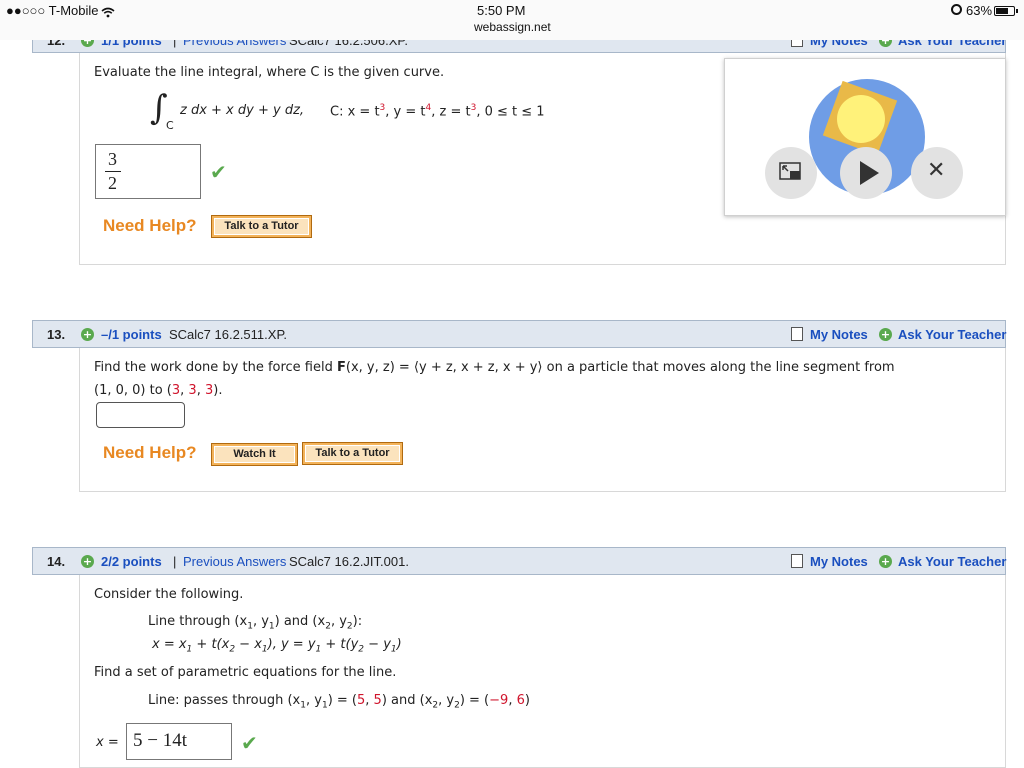  What do you see at coordinates (446, 700) in the screenshot?
I see `pg-f: , y` at bounding box center [446, 700].